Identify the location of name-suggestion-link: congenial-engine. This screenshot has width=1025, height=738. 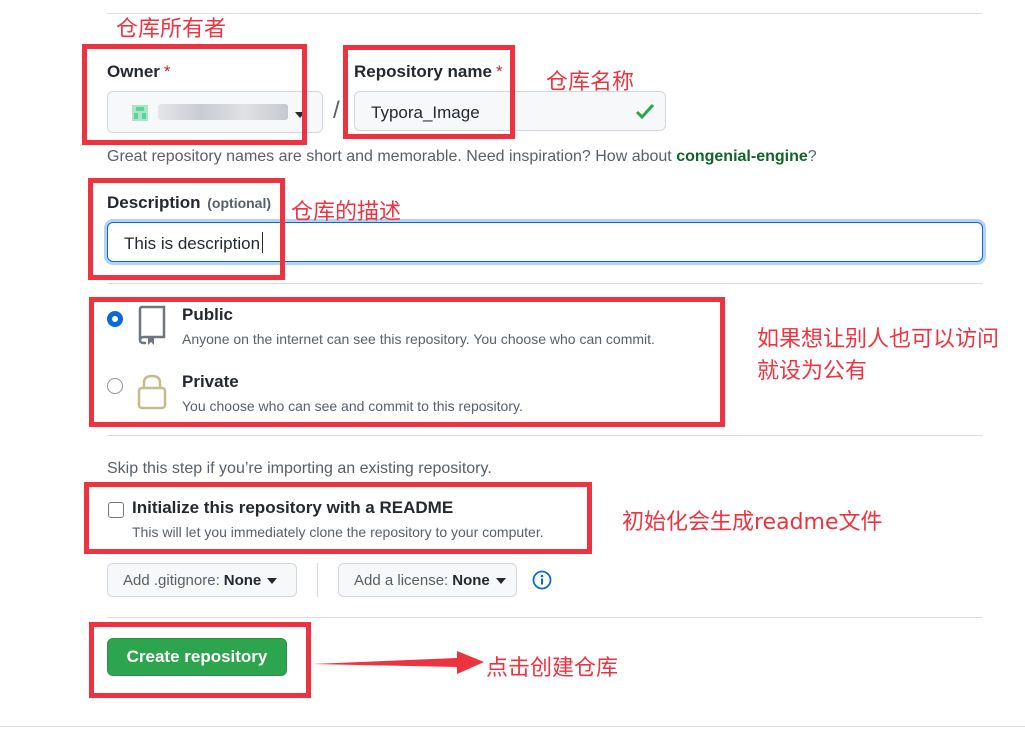
(742, 156).